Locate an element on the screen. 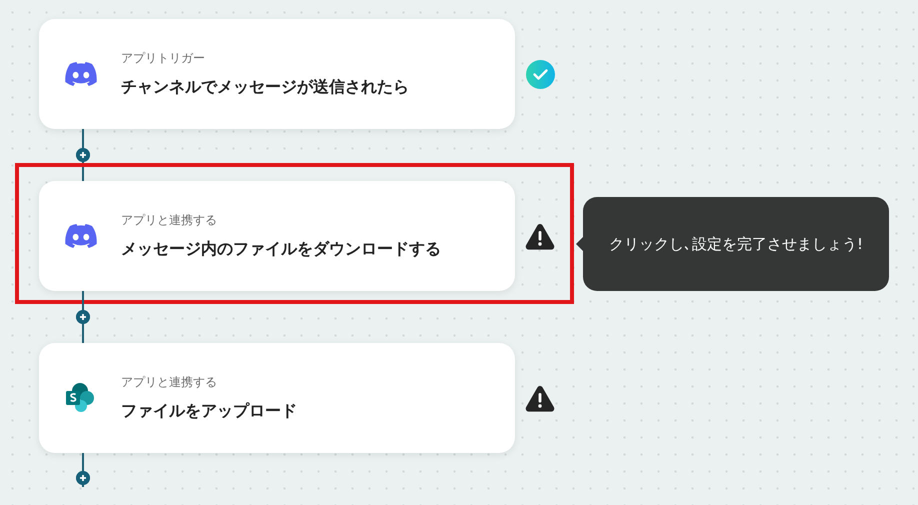  step-title: ファイルをアップロード is located at coordinates (209, 411).